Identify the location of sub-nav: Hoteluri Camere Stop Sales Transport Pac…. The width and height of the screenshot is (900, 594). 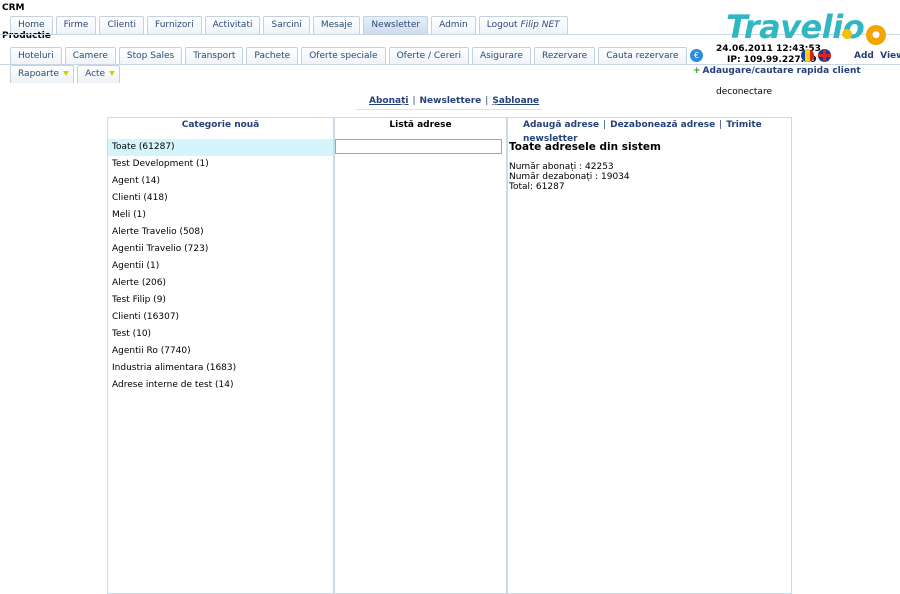
(350, 56).